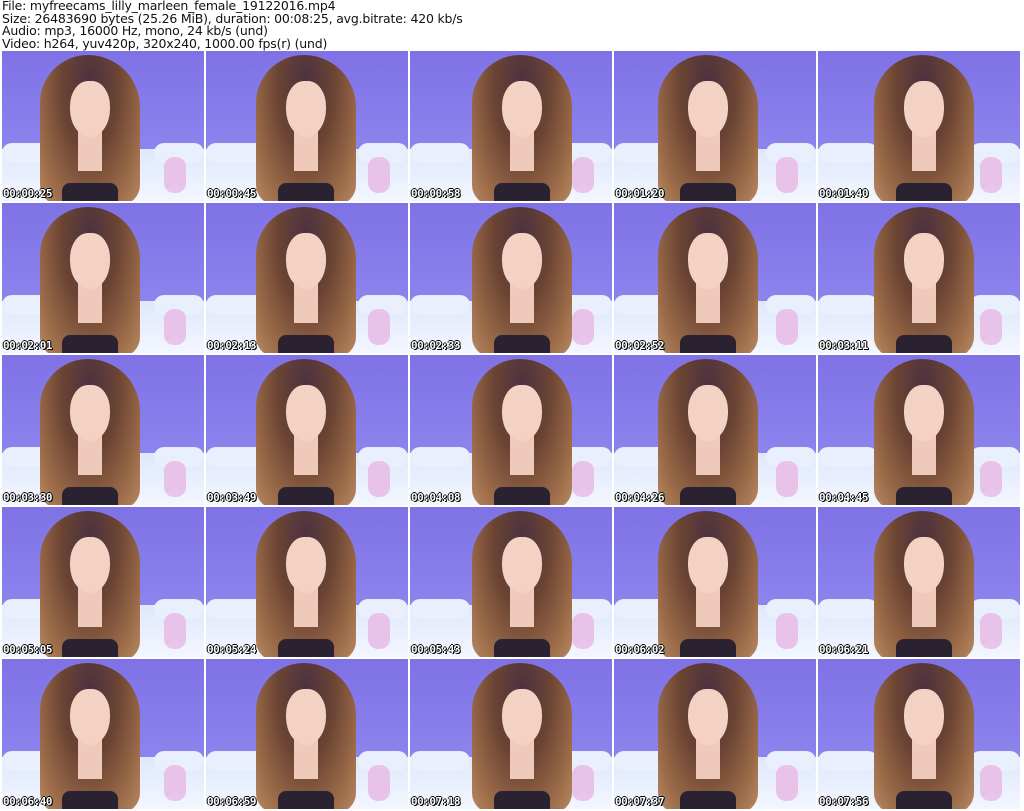 The image size is (1024, 811). Describe the element at coordinates (435, 345) in the screenshot. I see `thumbnail-timestamp: 00:02:33` at that location.